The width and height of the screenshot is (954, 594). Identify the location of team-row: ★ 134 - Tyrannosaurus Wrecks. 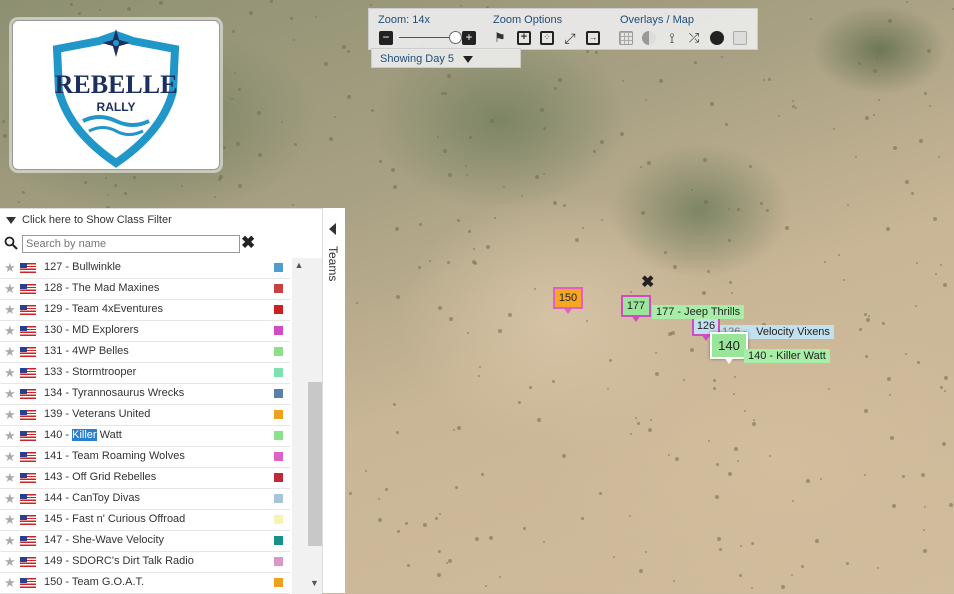
(145, 394).